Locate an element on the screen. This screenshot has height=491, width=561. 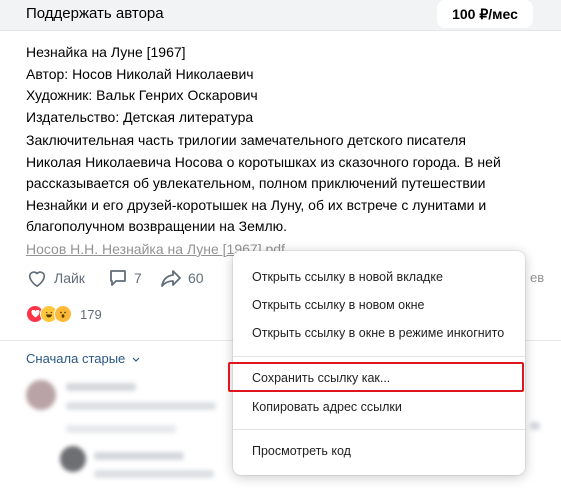
comment-meta is located at coordinates (121, 429).